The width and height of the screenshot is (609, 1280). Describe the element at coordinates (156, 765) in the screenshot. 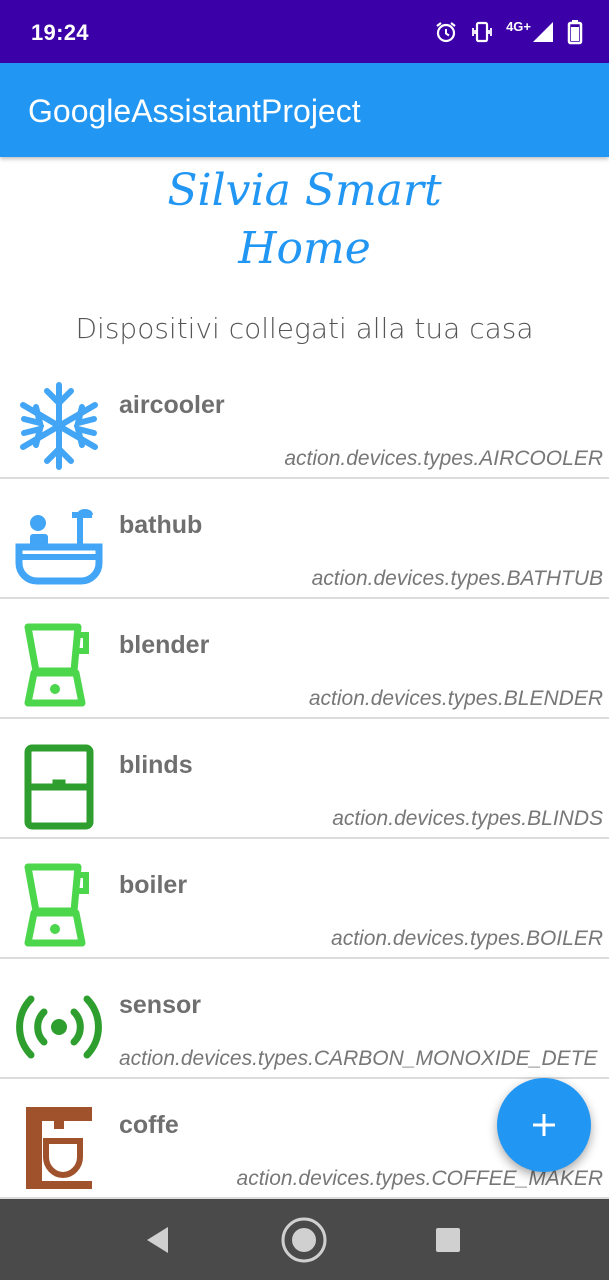

I see `device-name: blinds` at that location.